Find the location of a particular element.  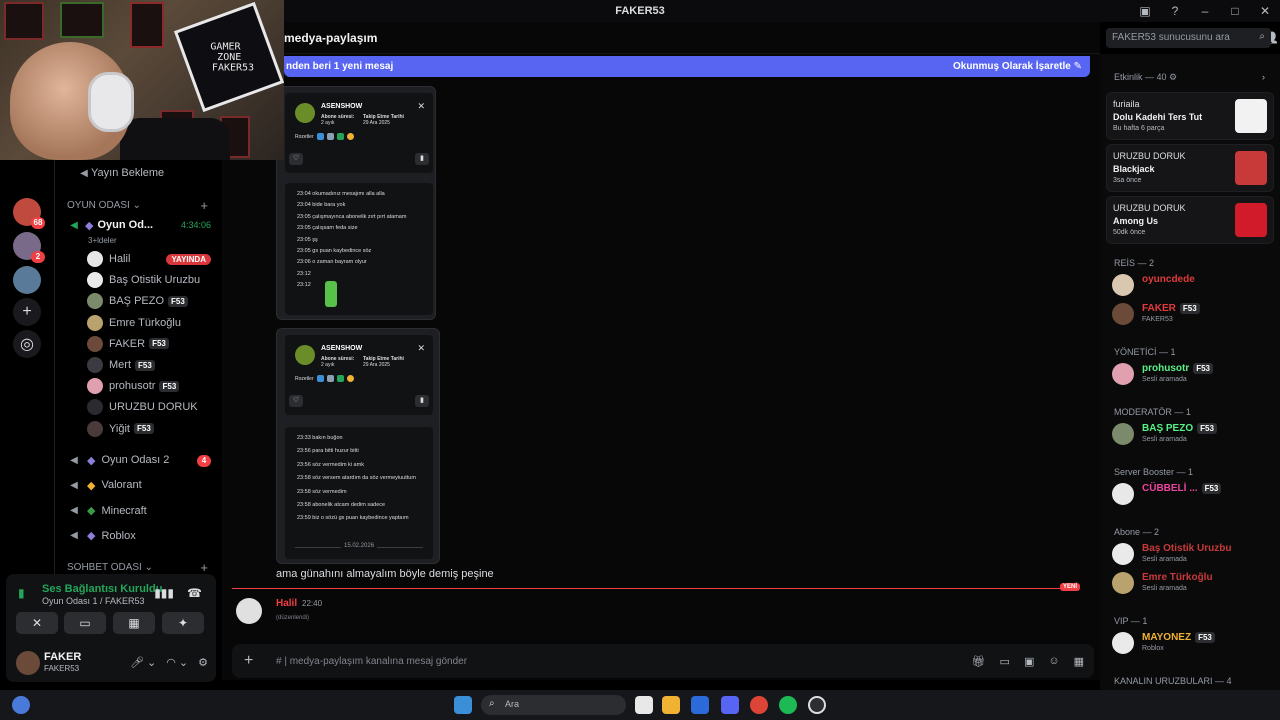

activity-game: Among Us is located at coordinates (1135, 221).